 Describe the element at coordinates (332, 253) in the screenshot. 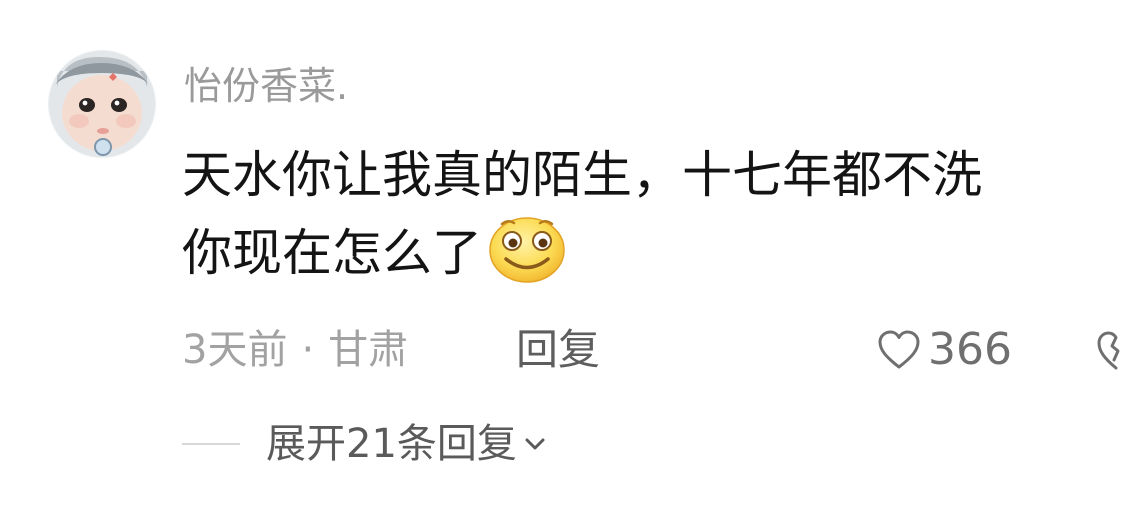

I see `comment-text-line-2-text: 你现在怎么了` at that location.